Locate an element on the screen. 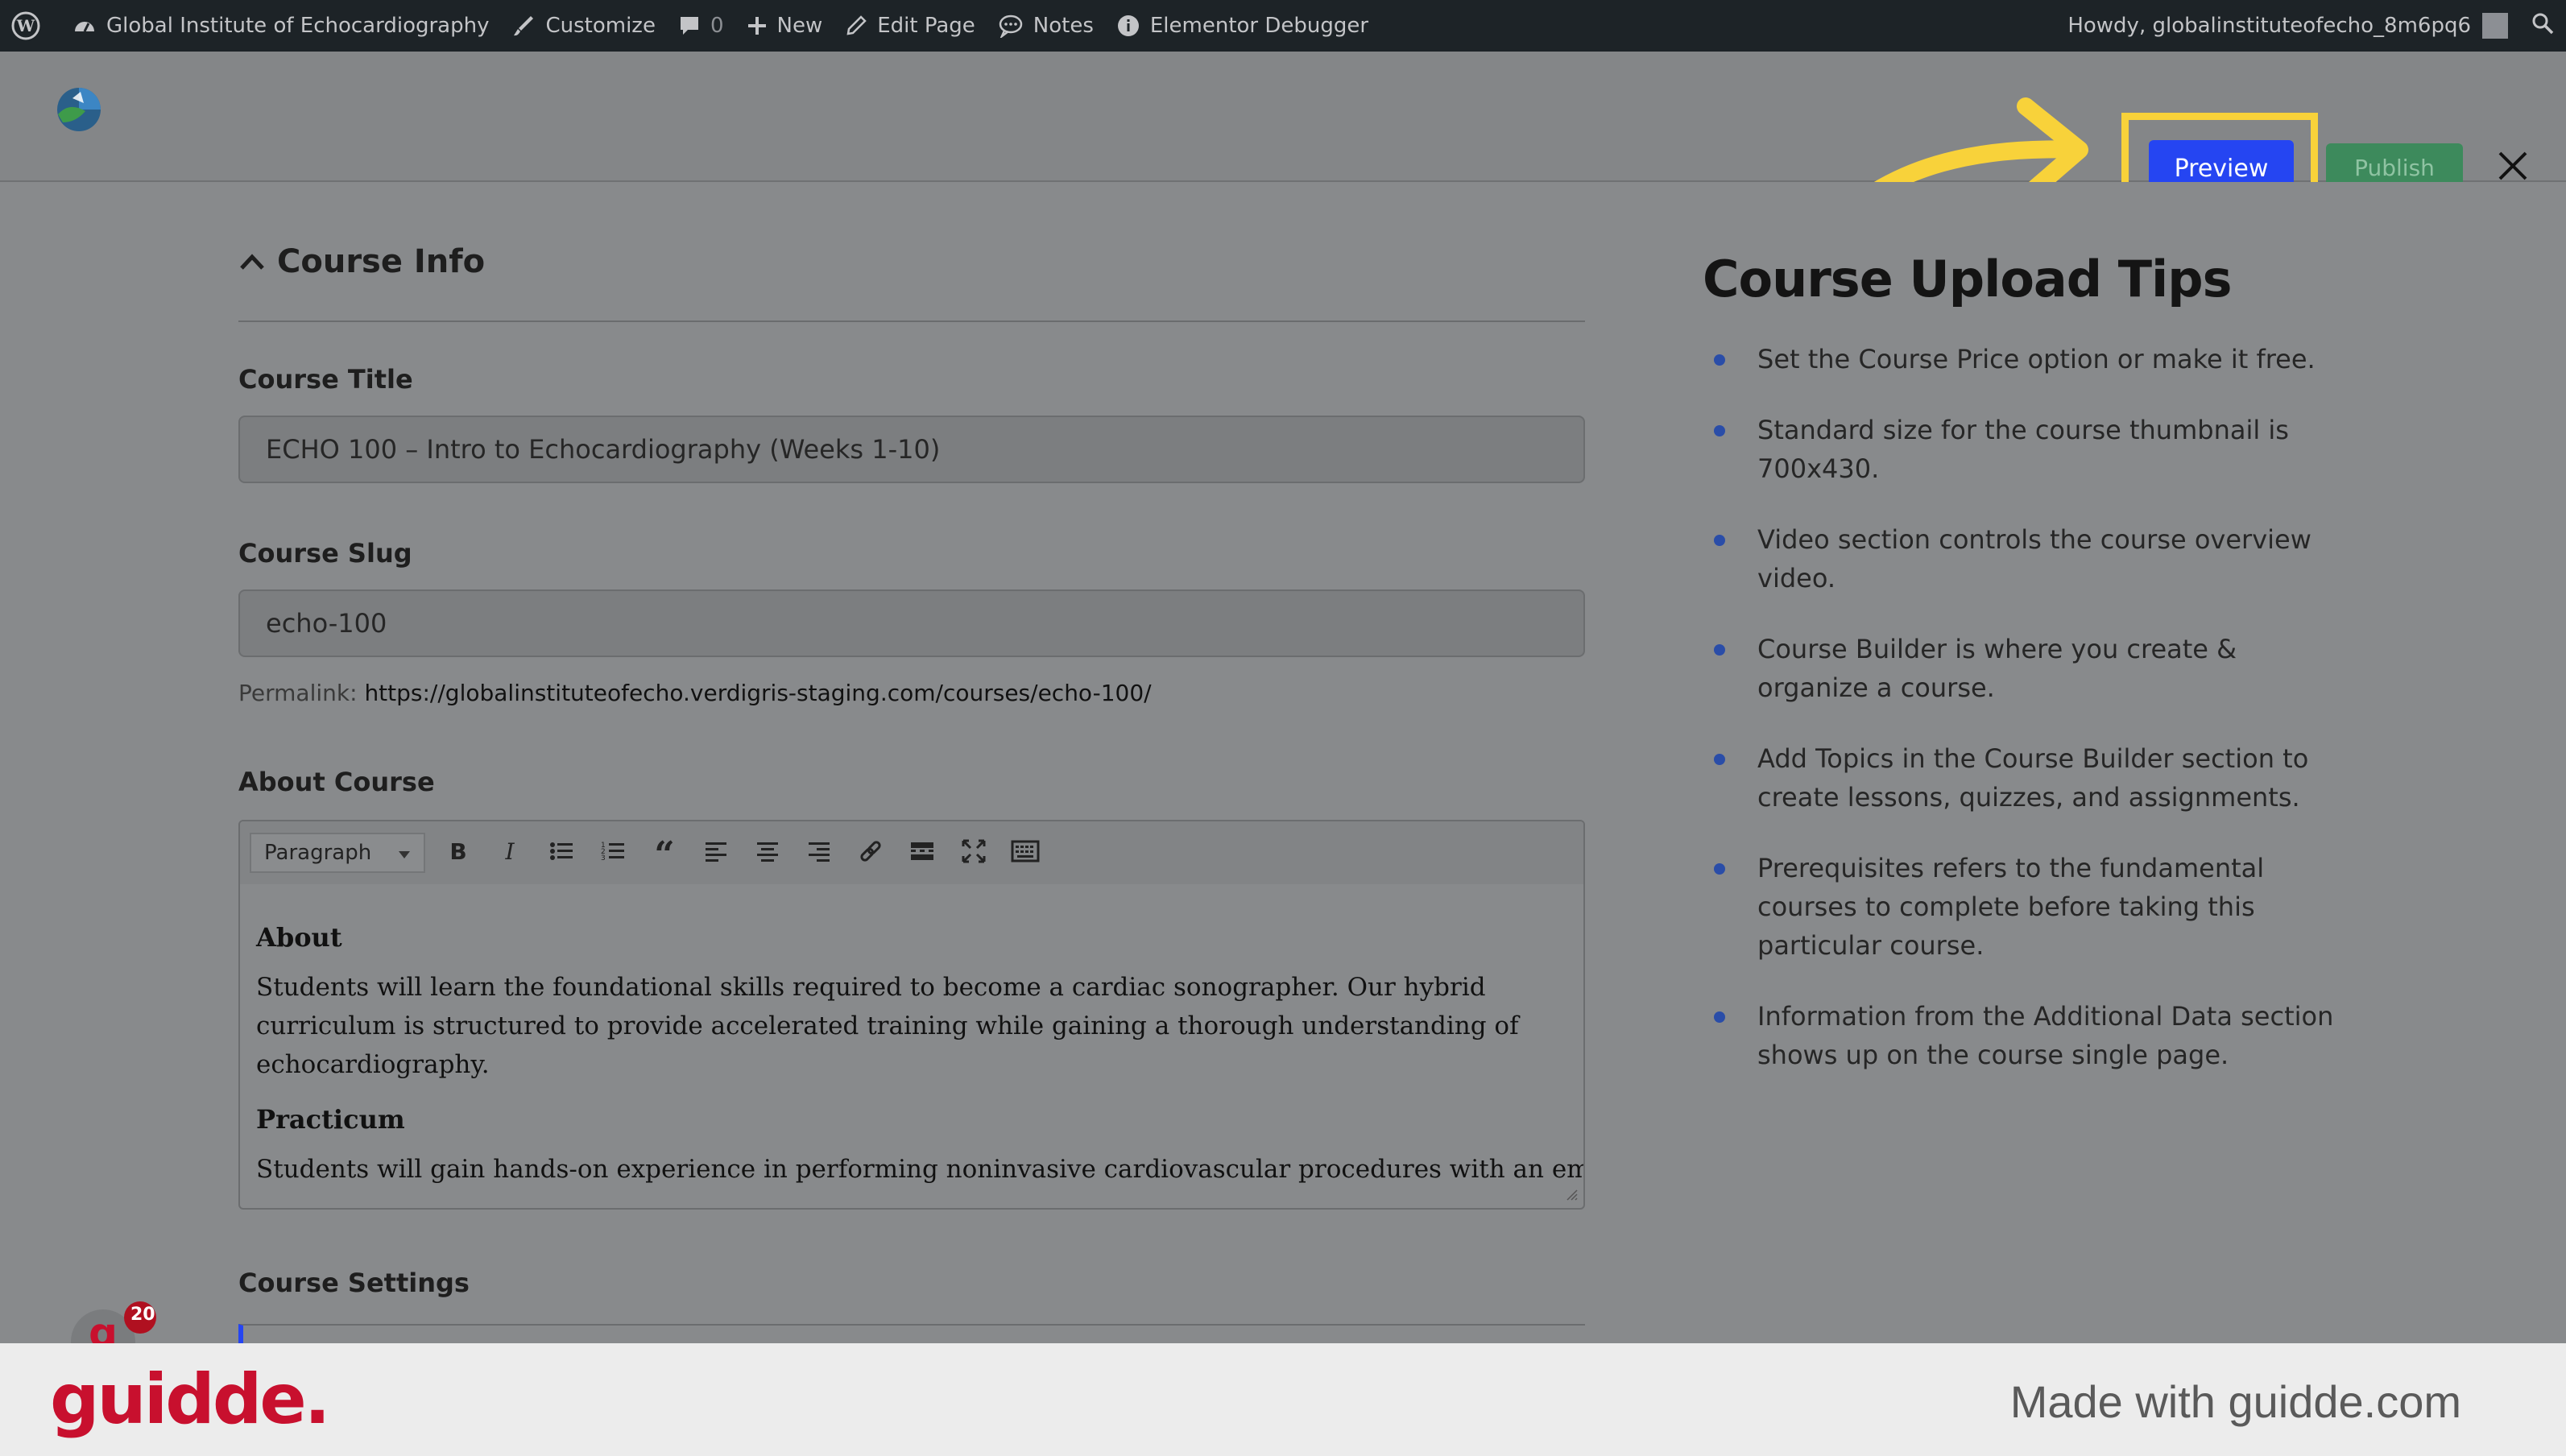 The width and height of the screenshot is (2566, 1456). align-center-button is located at coordinates (767, 852).